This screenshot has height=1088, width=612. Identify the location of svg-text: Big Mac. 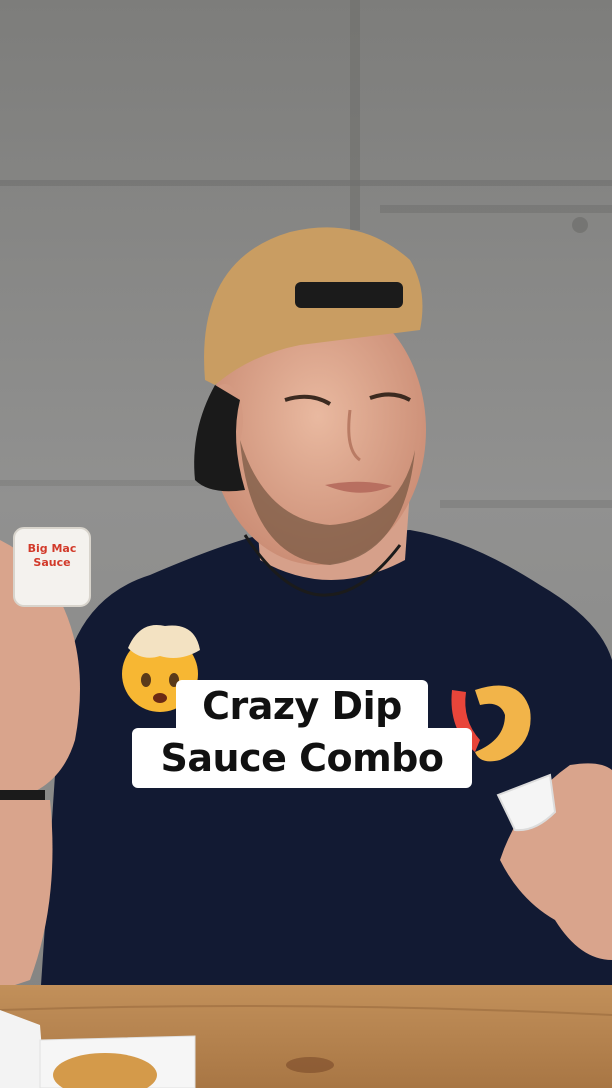
(52, 548).